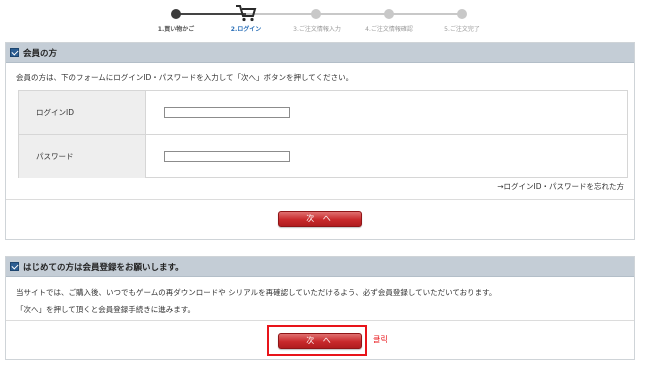  What do you see at coordinates (246, 29) in the screenshot?
I see `step-label-2: 2.ログイン` at bounding box center [246, 29].